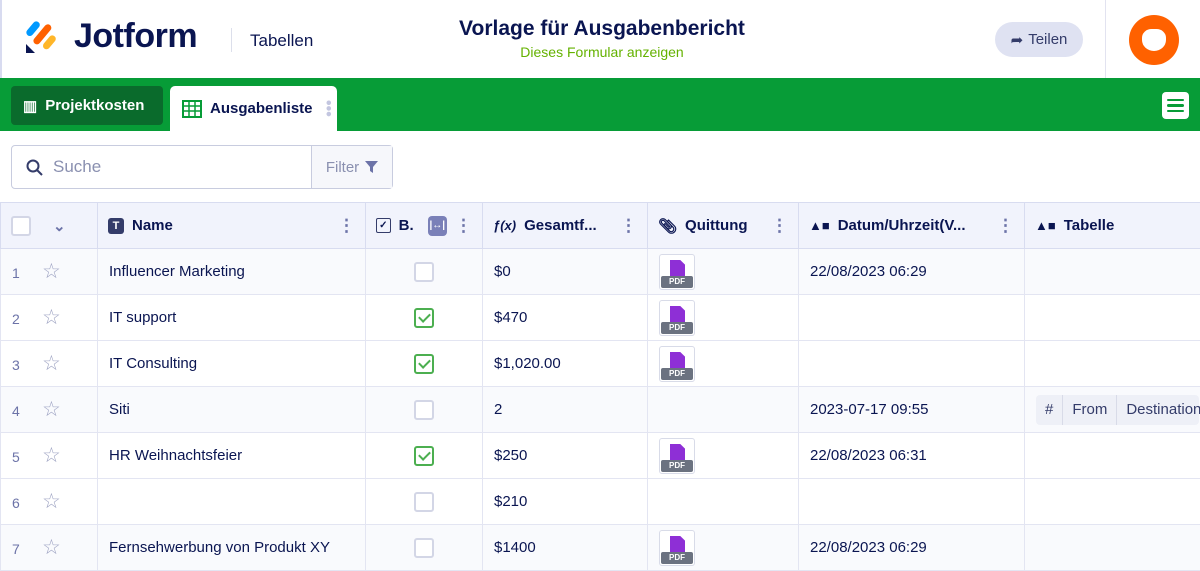 This screenshot has height=571, width=1200. I want to click on name-cell: Siti, so click(231, 409).